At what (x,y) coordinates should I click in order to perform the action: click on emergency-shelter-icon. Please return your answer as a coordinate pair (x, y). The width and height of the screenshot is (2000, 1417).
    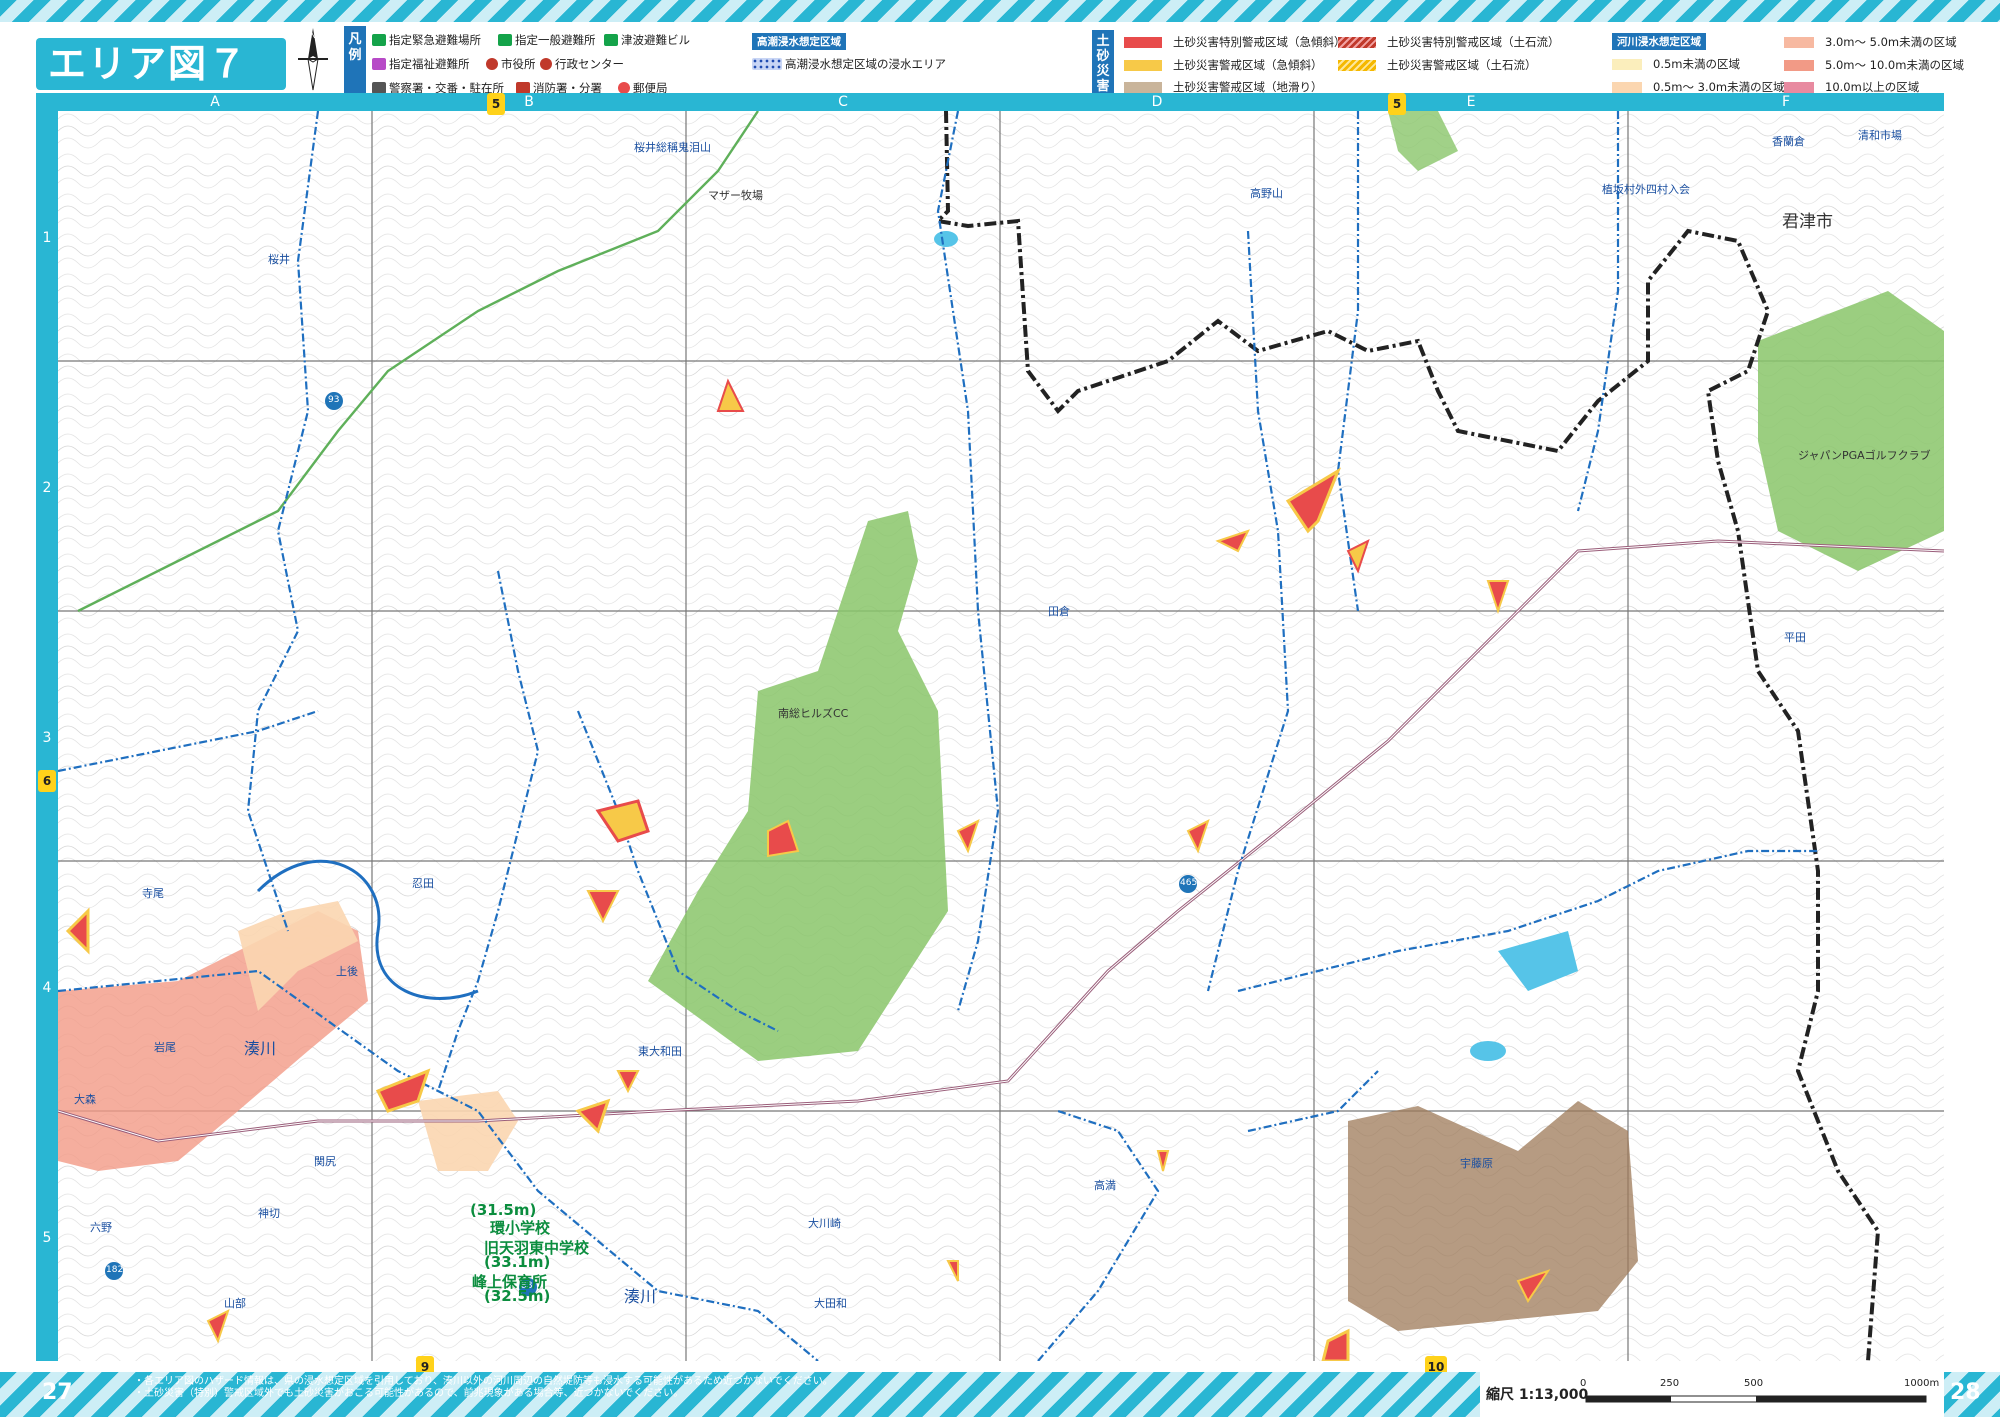
    Looking at the image, I should click on (379, 40).